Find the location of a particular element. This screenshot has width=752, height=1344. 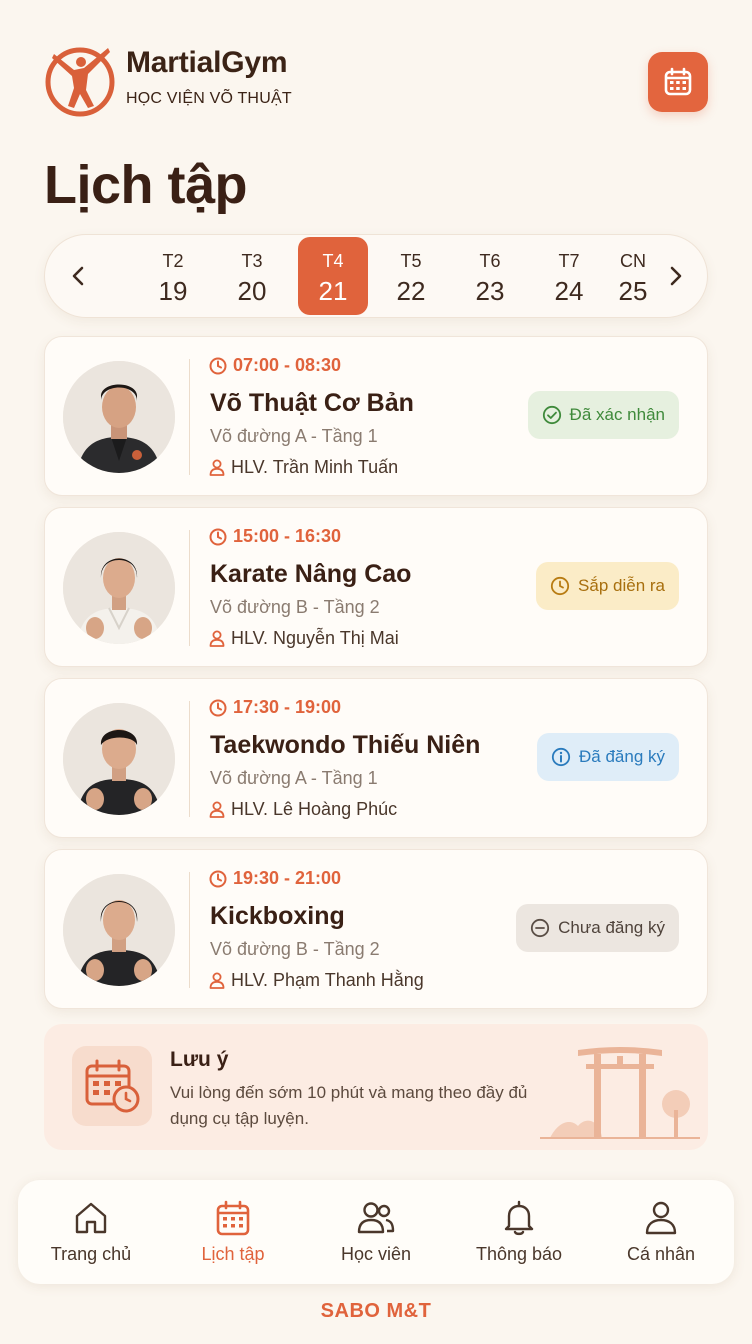

day-cn: CN 25 is located at coordinates (633, 276).